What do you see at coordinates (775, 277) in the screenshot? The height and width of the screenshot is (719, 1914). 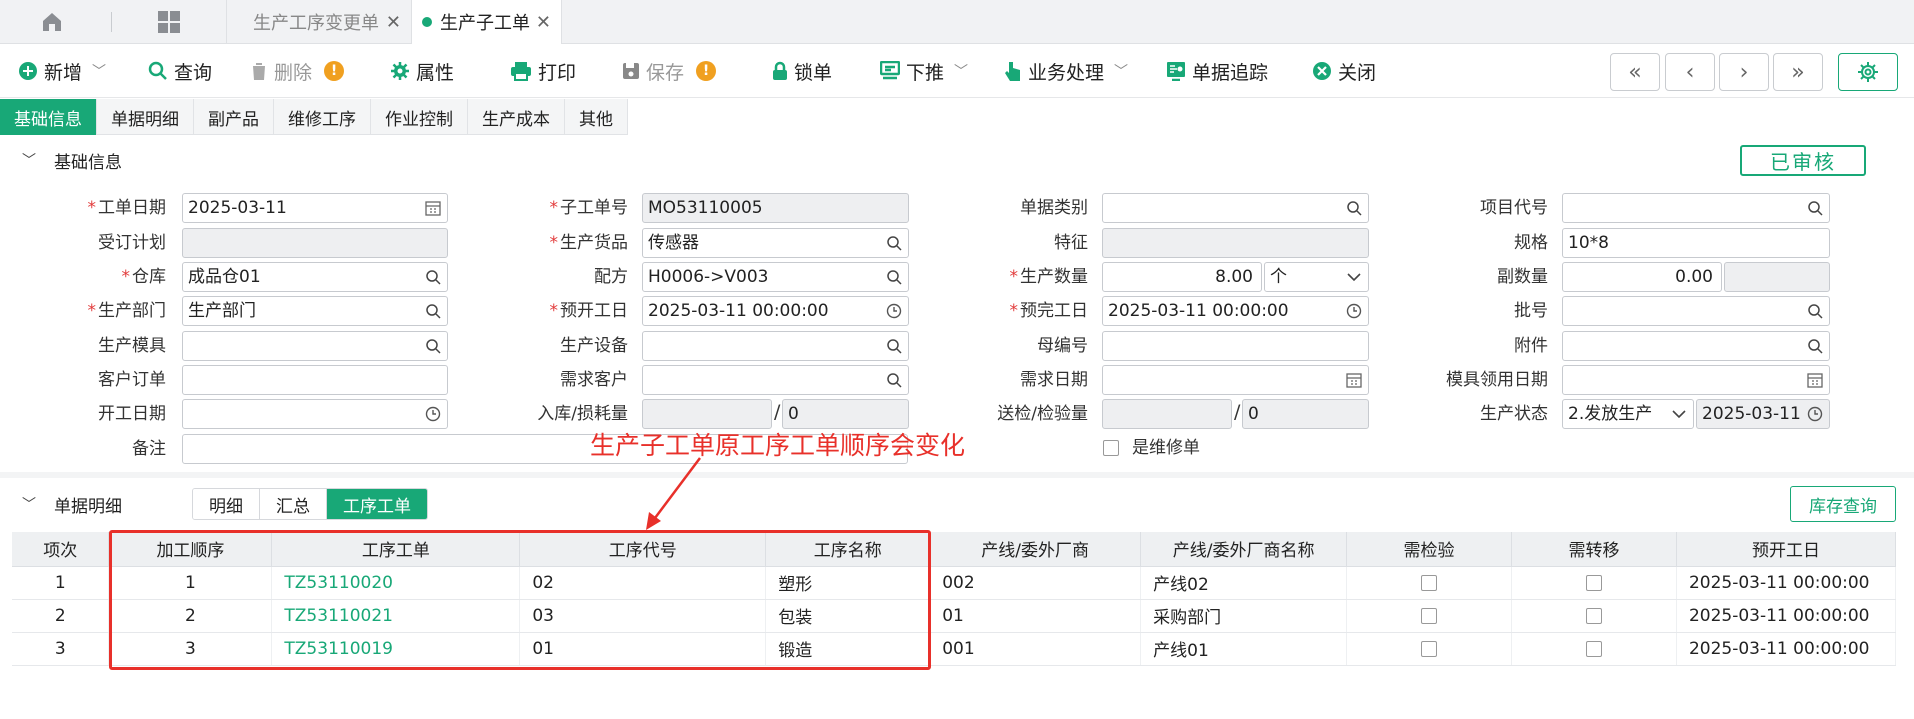 I see `recipe-field: H0006->V003` at bounding box center [775, 277].